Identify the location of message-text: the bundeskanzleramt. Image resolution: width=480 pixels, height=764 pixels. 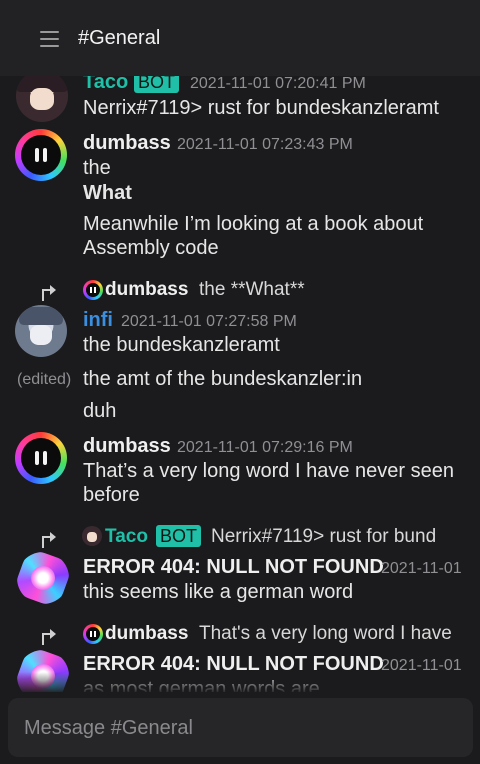
(181, 345).